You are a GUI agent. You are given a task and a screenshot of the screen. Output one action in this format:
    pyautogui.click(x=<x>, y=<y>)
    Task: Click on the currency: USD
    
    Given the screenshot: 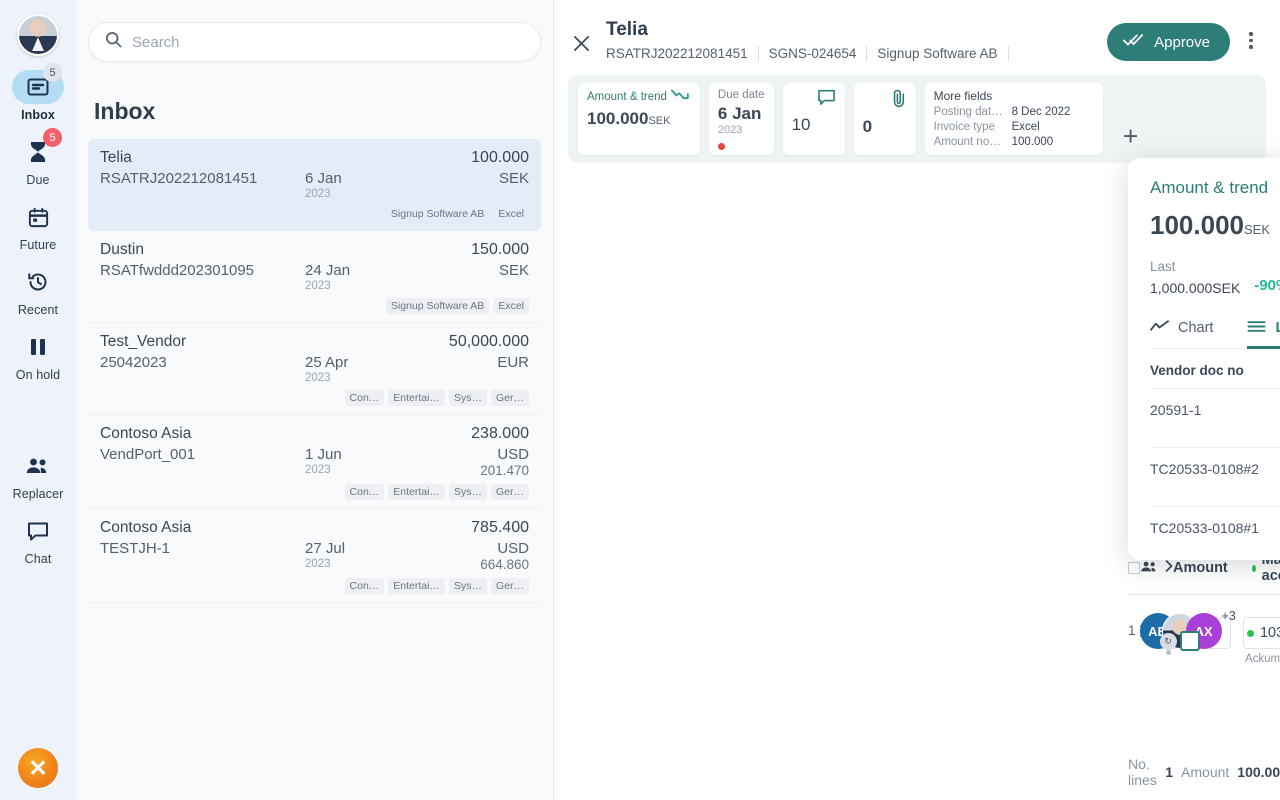 What is the action you would take?
    pyautogui.click(x=513, y=454)
    